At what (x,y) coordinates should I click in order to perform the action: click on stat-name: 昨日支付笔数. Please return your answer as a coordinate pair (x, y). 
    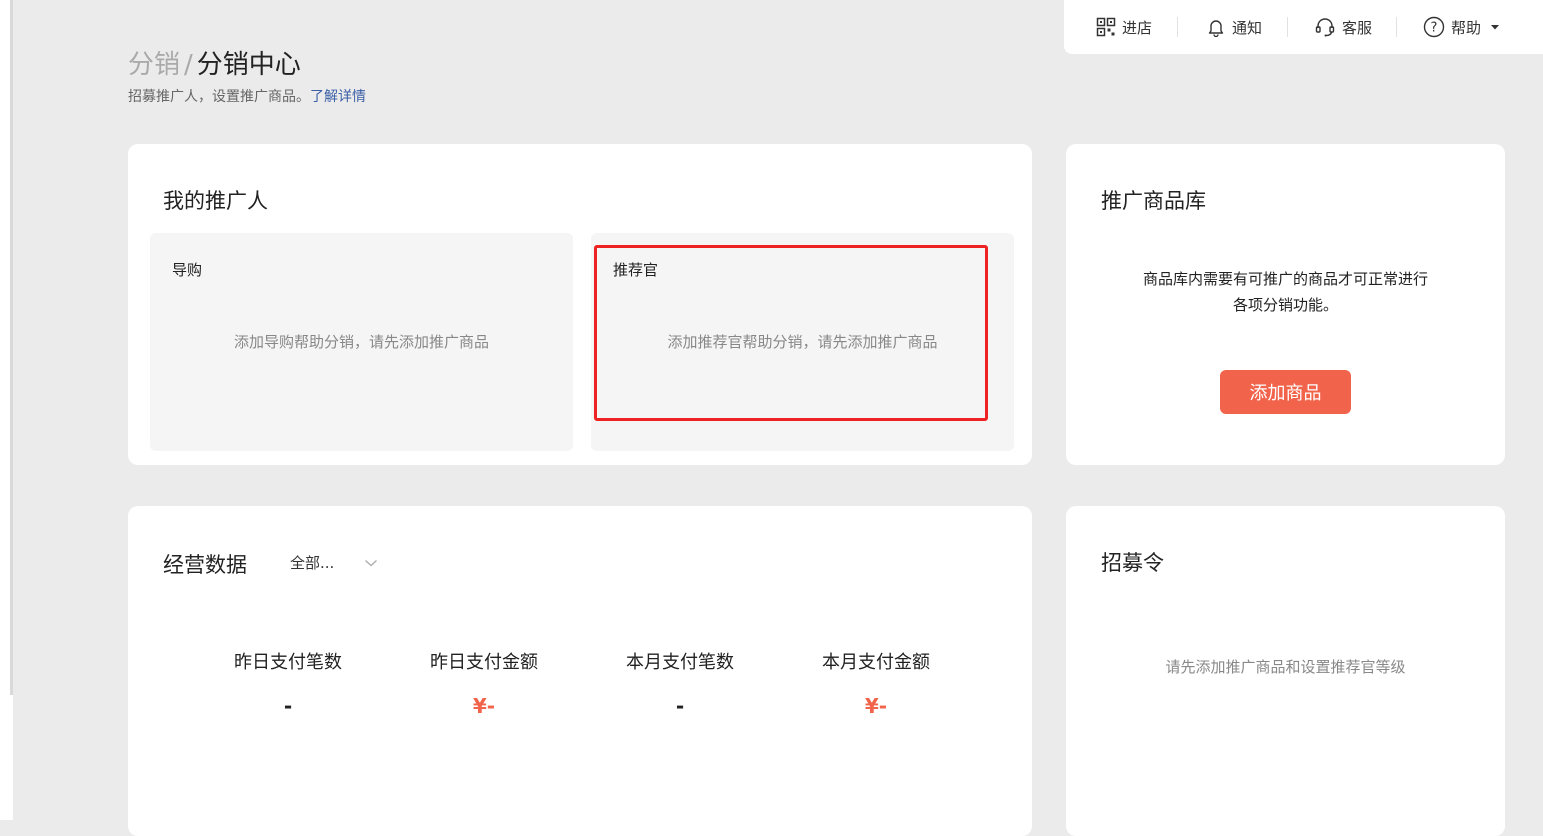
    Looking at the image, I should click on (288, 662).